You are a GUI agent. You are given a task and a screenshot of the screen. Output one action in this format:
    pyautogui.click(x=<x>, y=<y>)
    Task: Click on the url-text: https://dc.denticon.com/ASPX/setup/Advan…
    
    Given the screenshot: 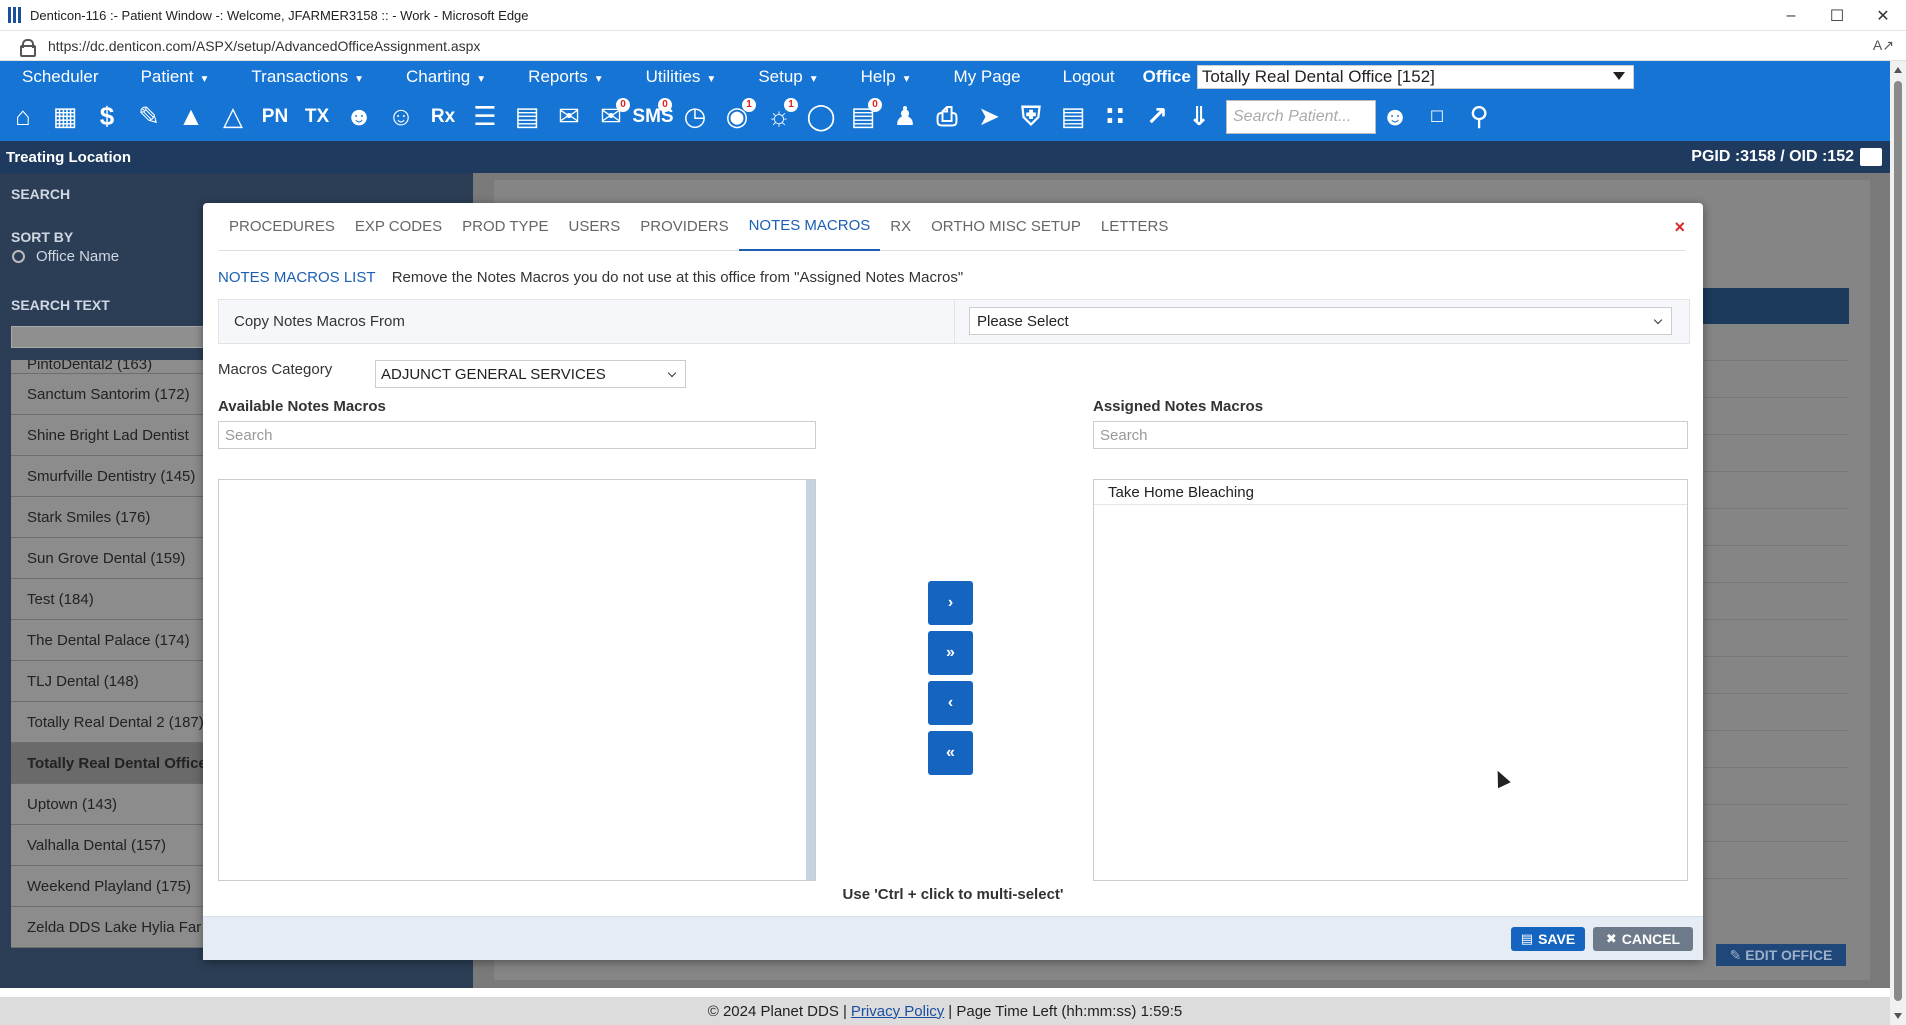 What is the action you would take?
    pyautogui.click(x=264, y=46)
    